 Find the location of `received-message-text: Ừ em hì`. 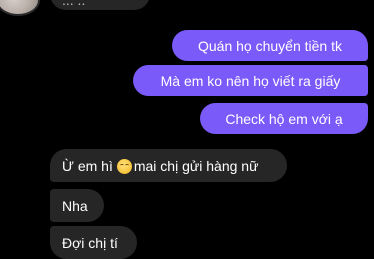

received-message-text: Ừ em hì is located at coordinates (87, 165).